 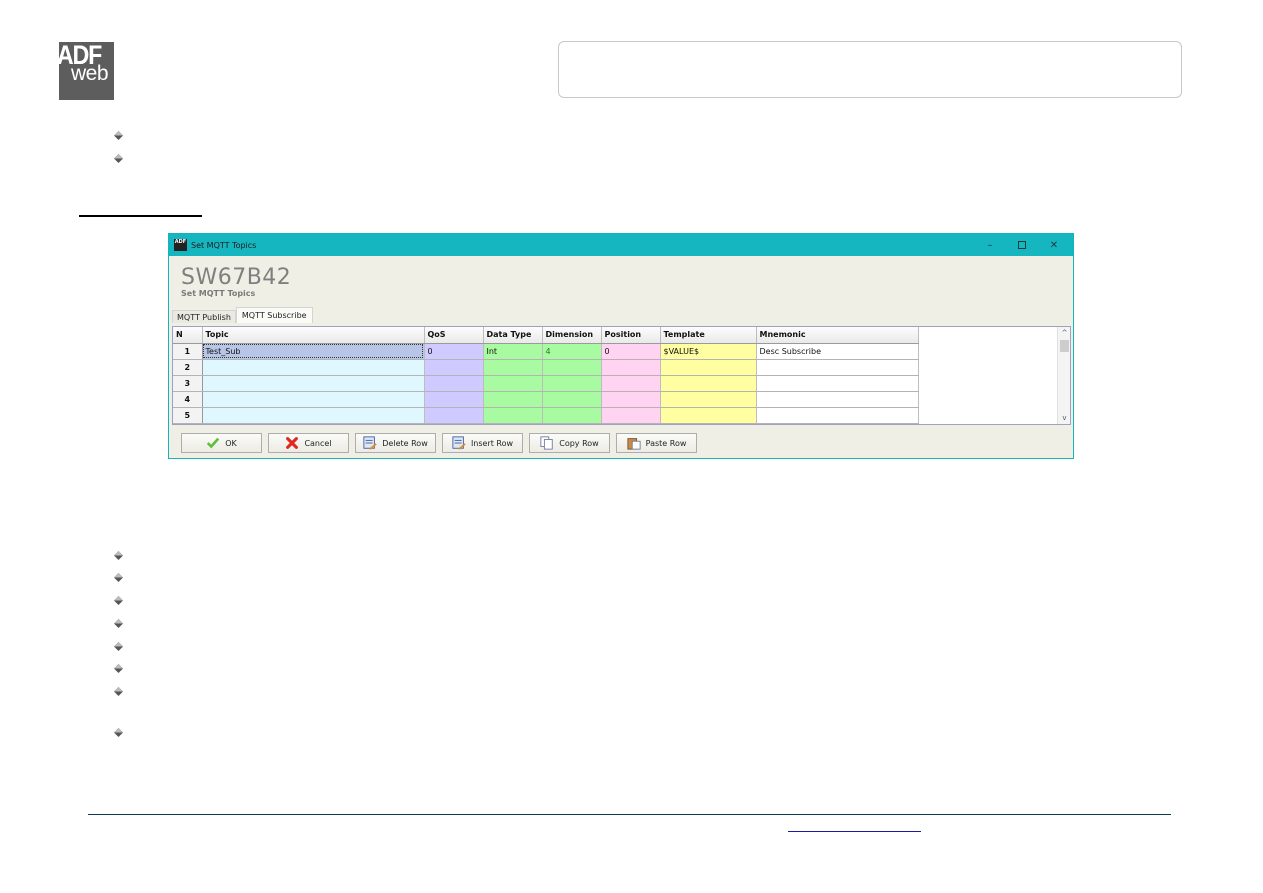 I want to click on copy-row-label: Copy Row, so click(x=579, y=443).